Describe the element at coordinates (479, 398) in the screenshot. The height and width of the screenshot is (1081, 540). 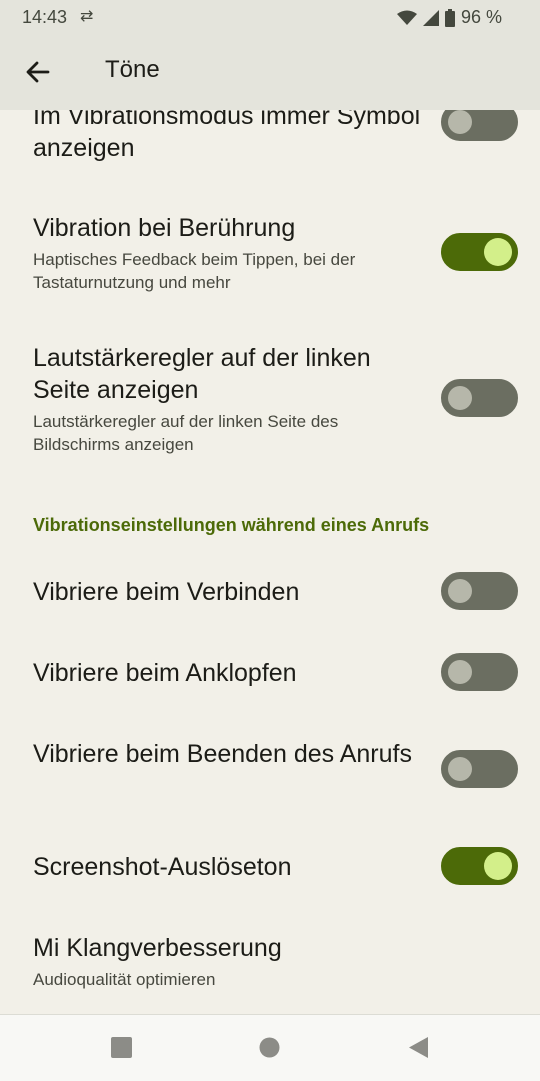
I see `volume-left-switch` at that location.